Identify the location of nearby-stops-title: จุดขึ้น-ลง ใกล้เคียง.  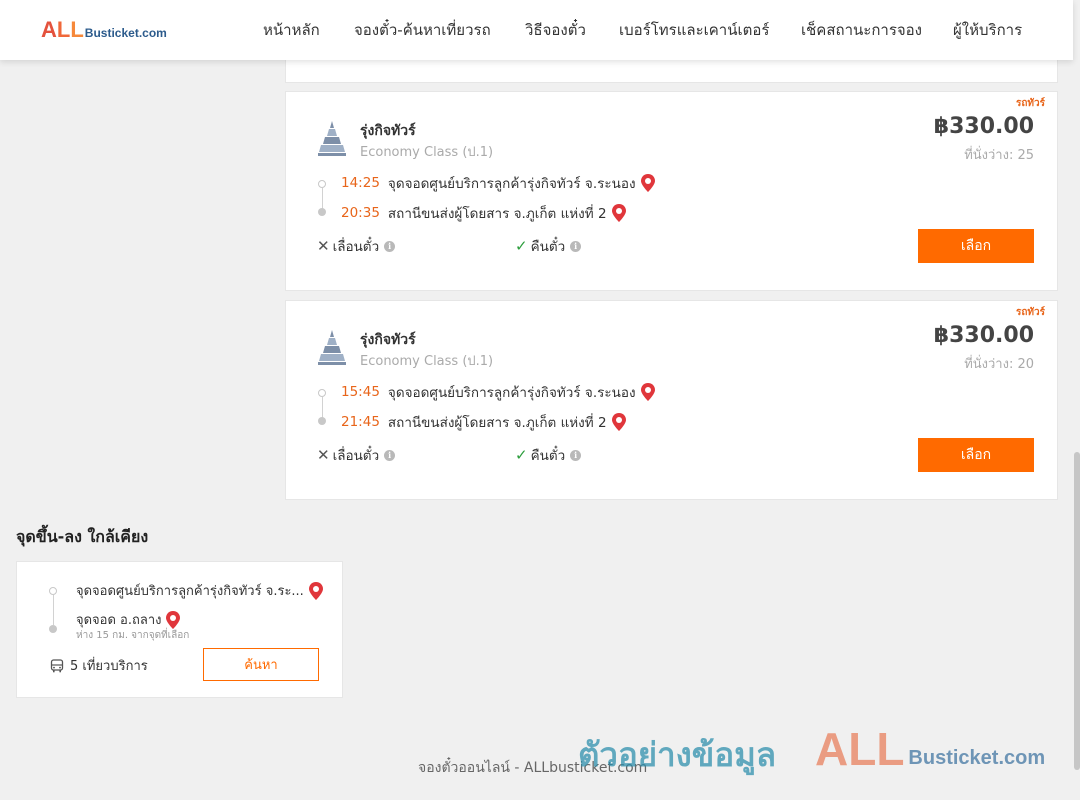
(82, 536).